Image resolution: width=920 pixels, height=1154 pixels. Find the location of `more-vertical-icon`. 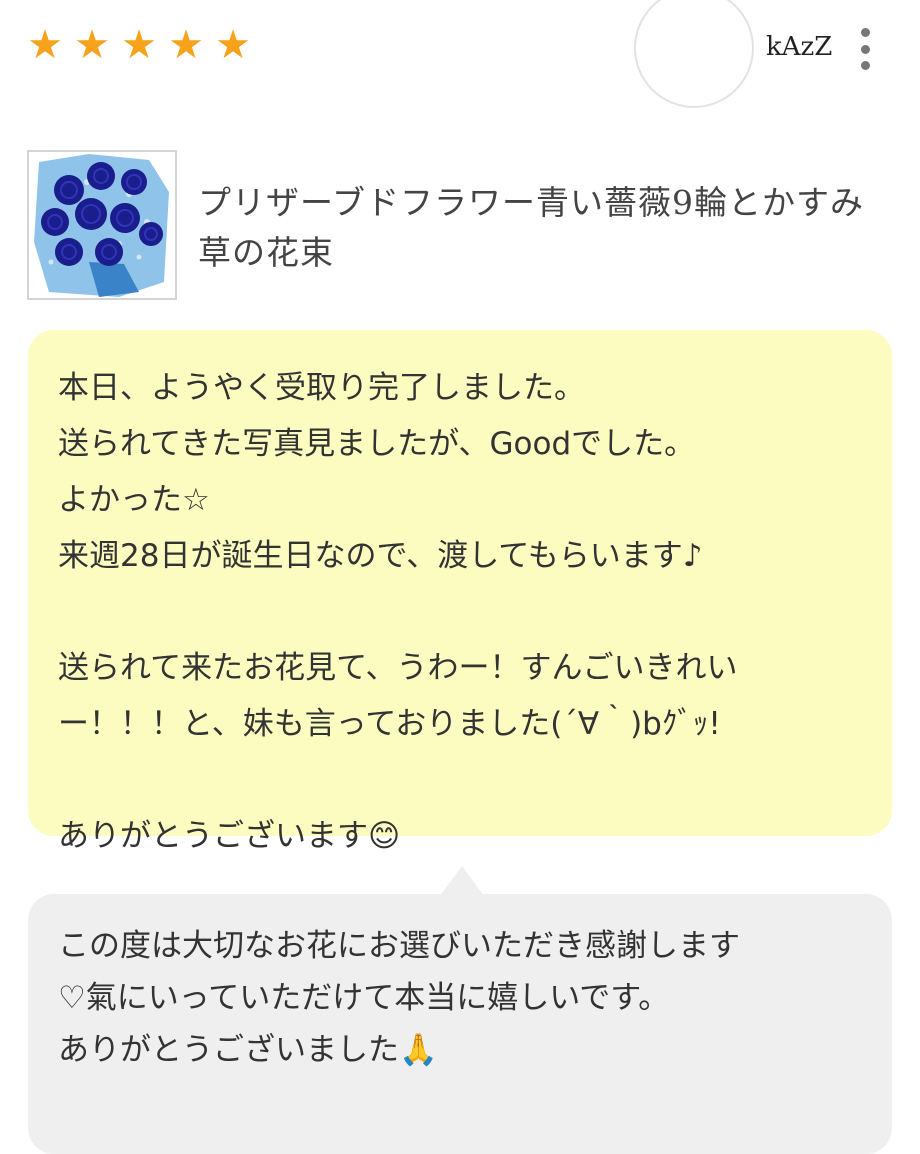

more-vertical-icon is located at coordinates (865, 49).